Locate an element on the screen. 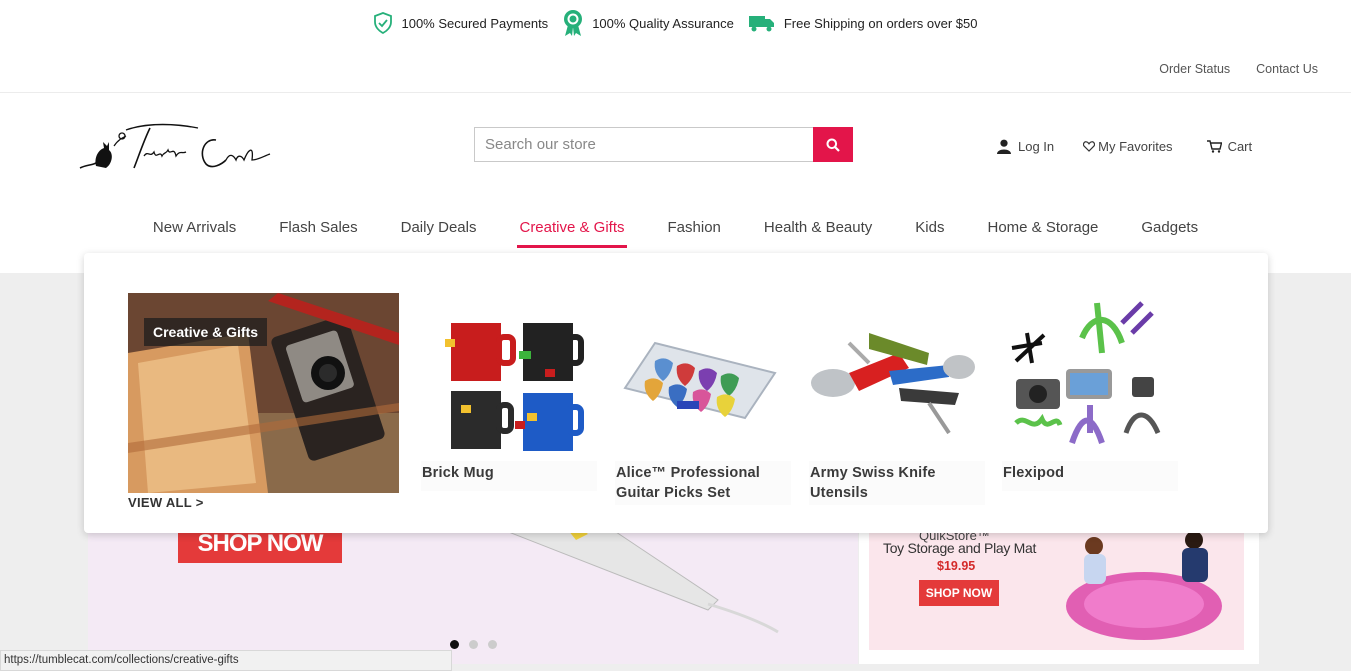  login-label: Log In is located at coordinates (1036, 146).